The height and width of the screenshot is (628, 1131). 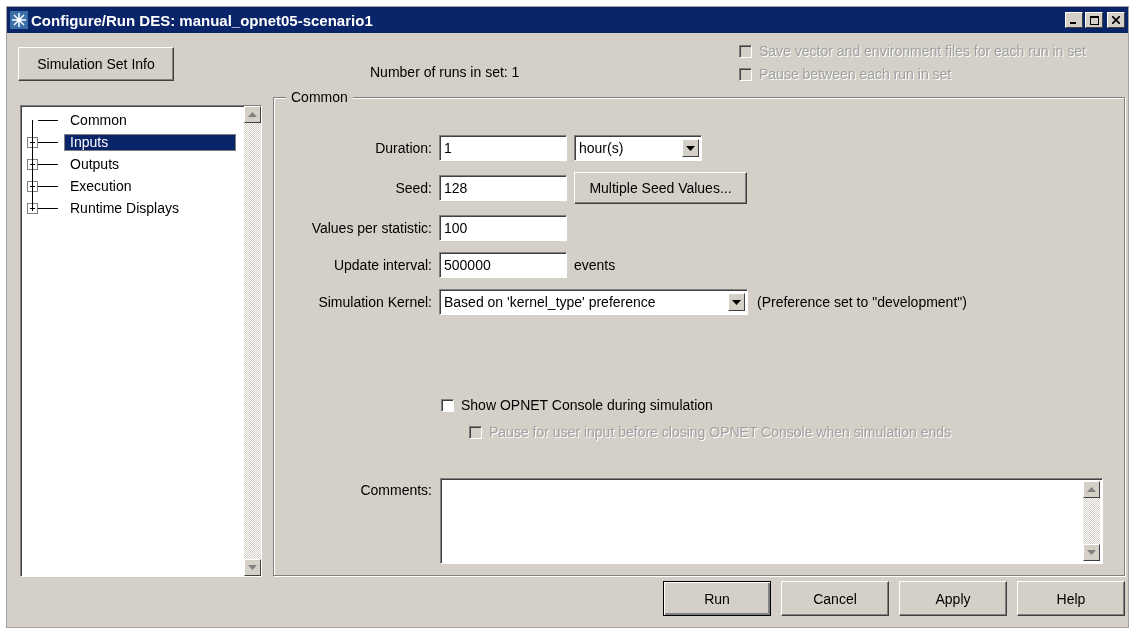 What do you see at coordinates (124, 208) in the screenshot?
I see `tree-item: Runtime Displays` at bounding box center [124, 208].